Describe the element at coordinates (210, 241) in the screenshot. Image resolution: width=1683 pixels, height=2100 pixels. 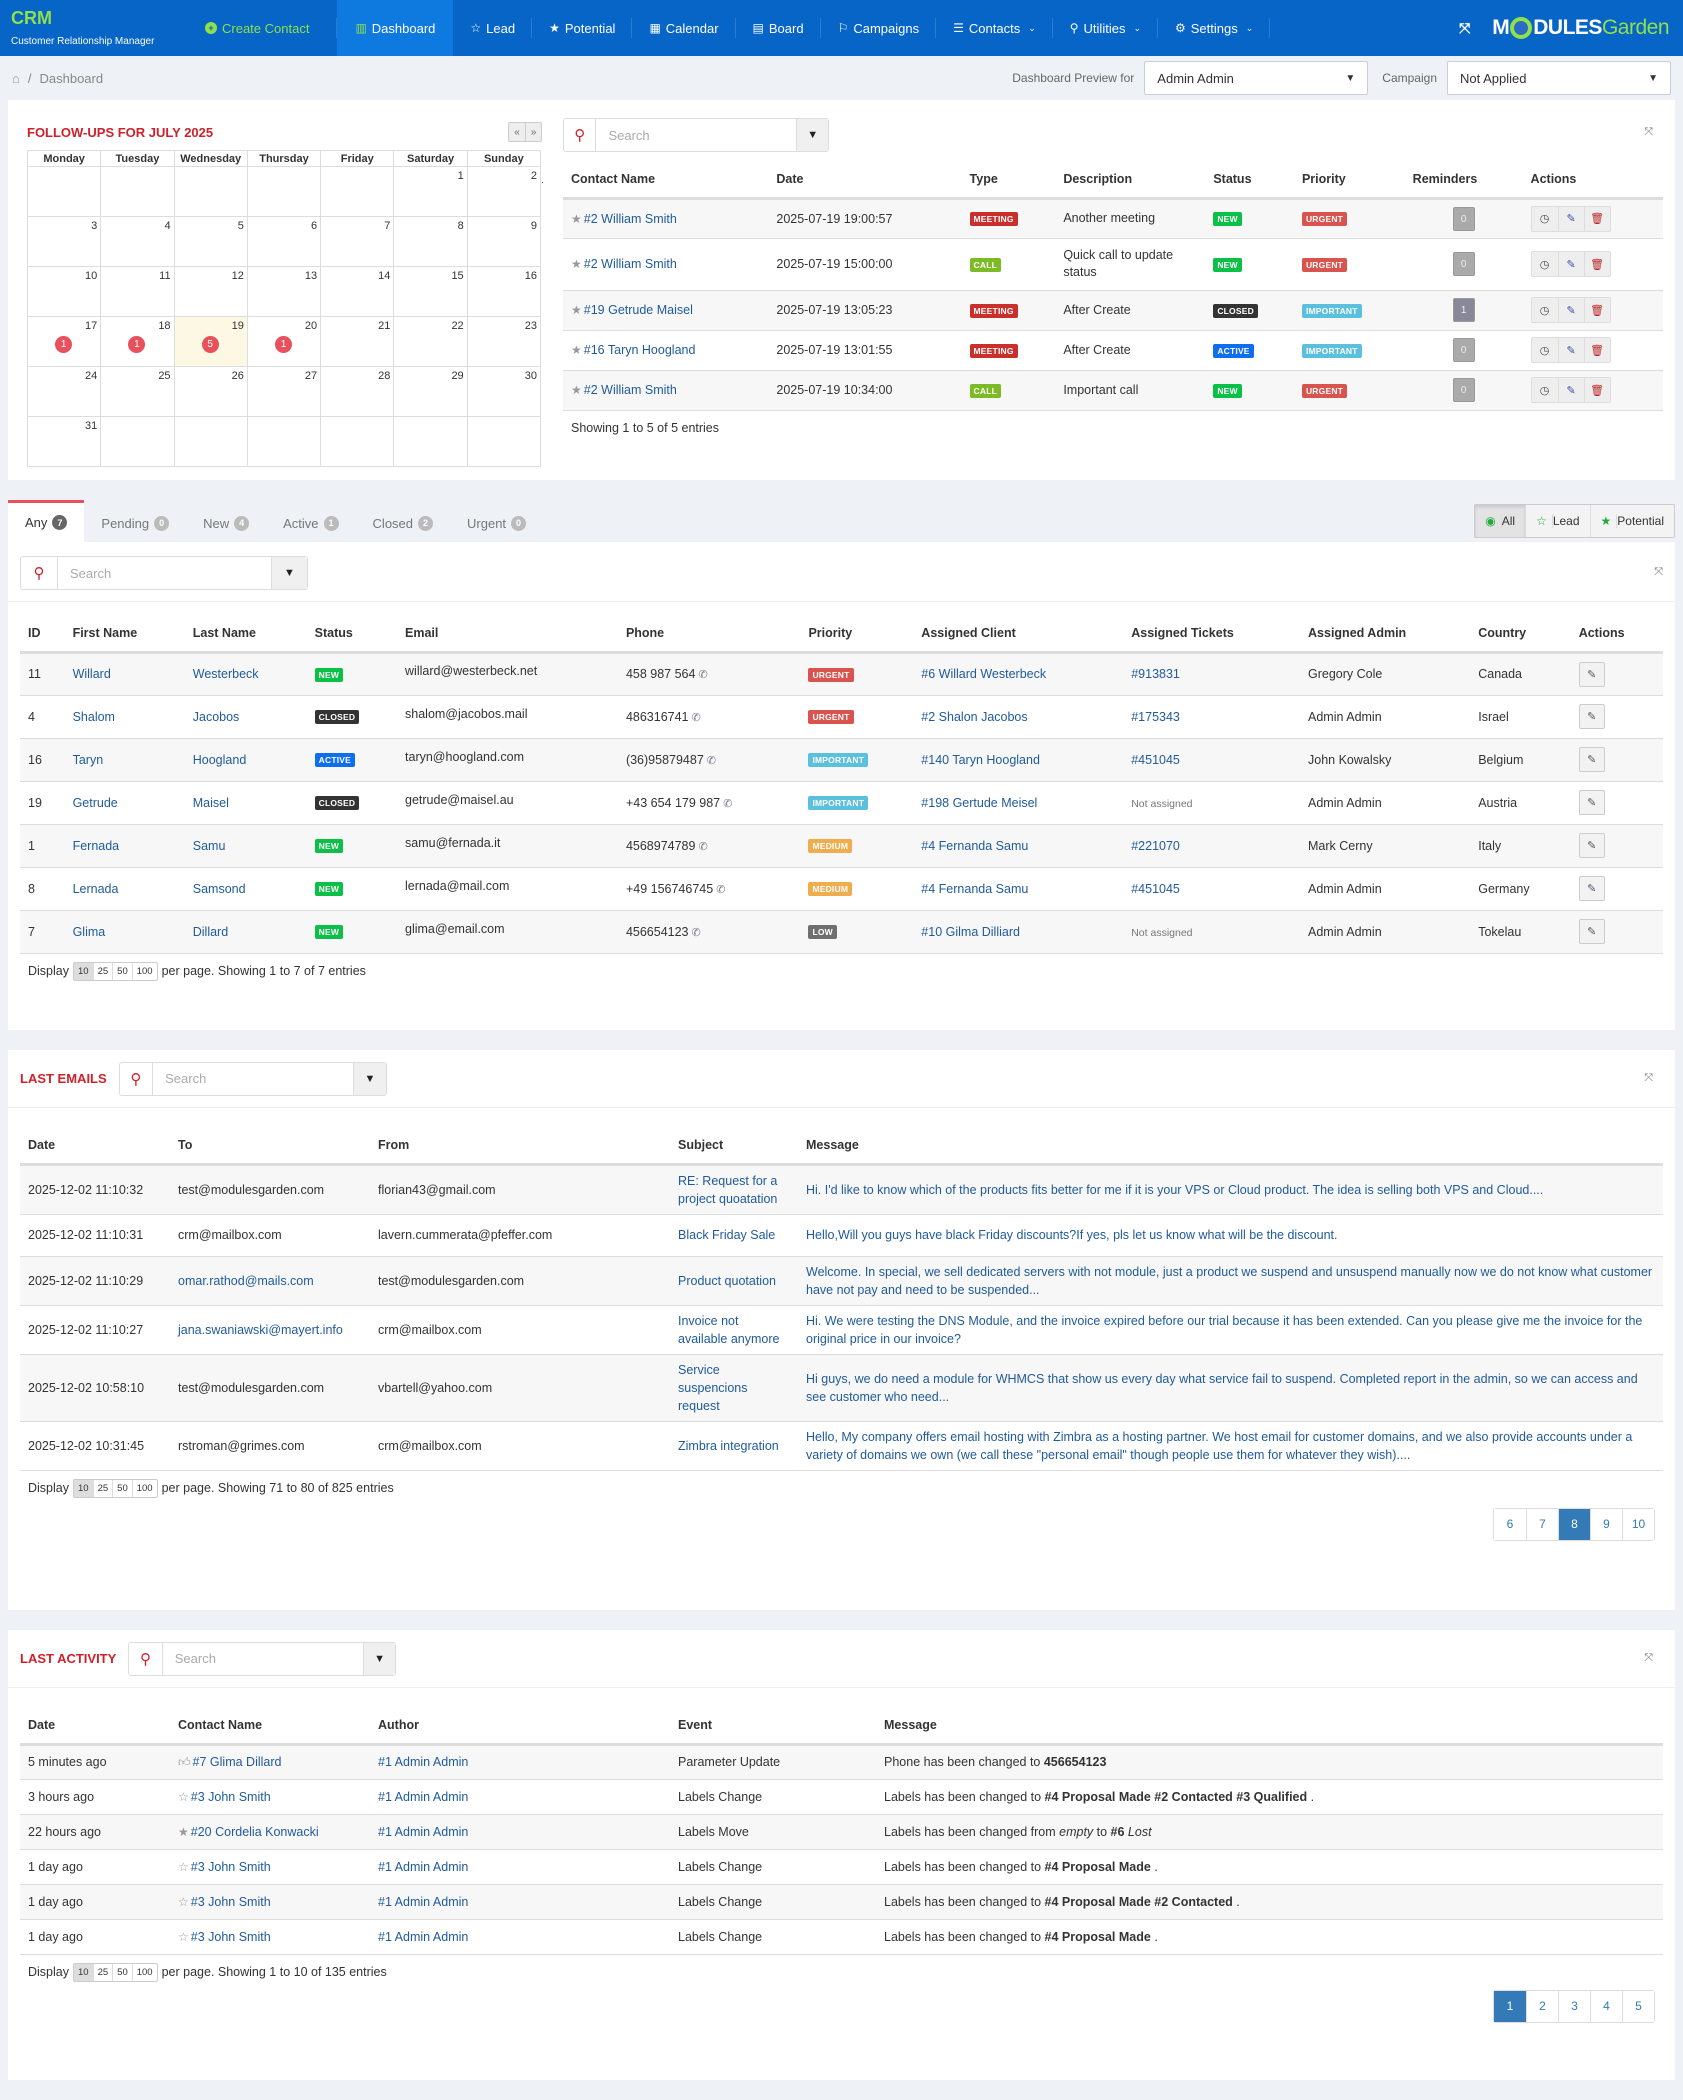
I see `calendar-day: 5` at that location.